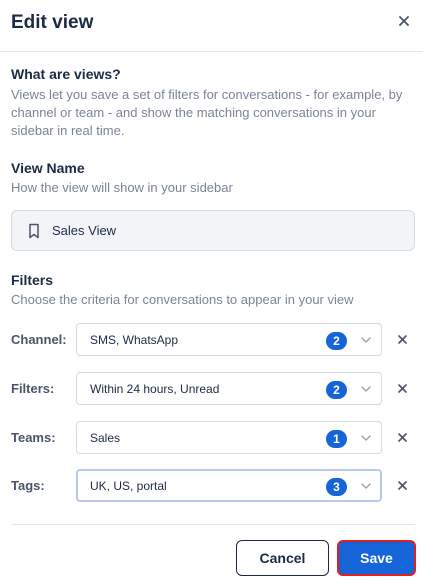 This screenshot has width=423, height=588. I want to click on view-name-input: Sales View, so click(213, 230).